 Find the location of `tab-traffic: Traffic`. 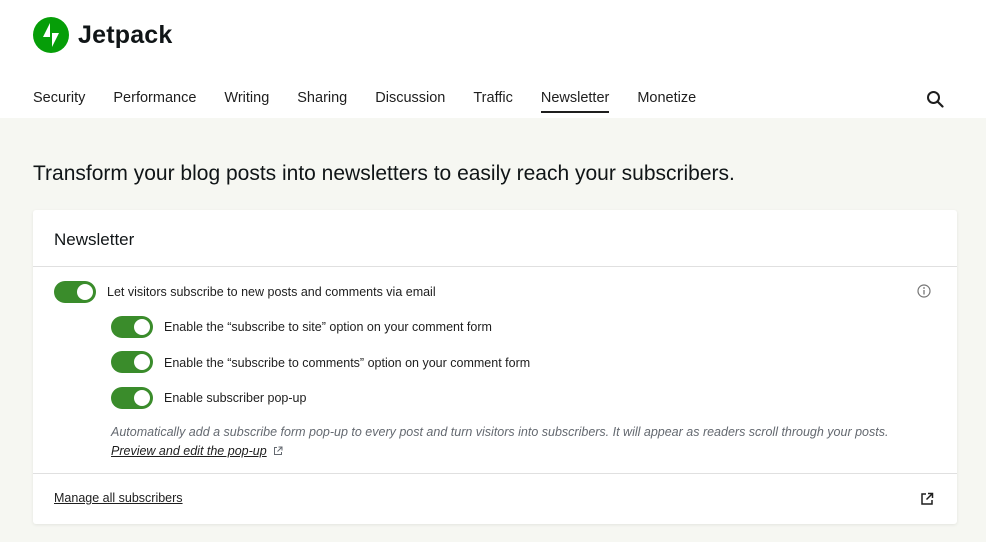

tab-traffic: Traffic is located at coordinates (492, 101).